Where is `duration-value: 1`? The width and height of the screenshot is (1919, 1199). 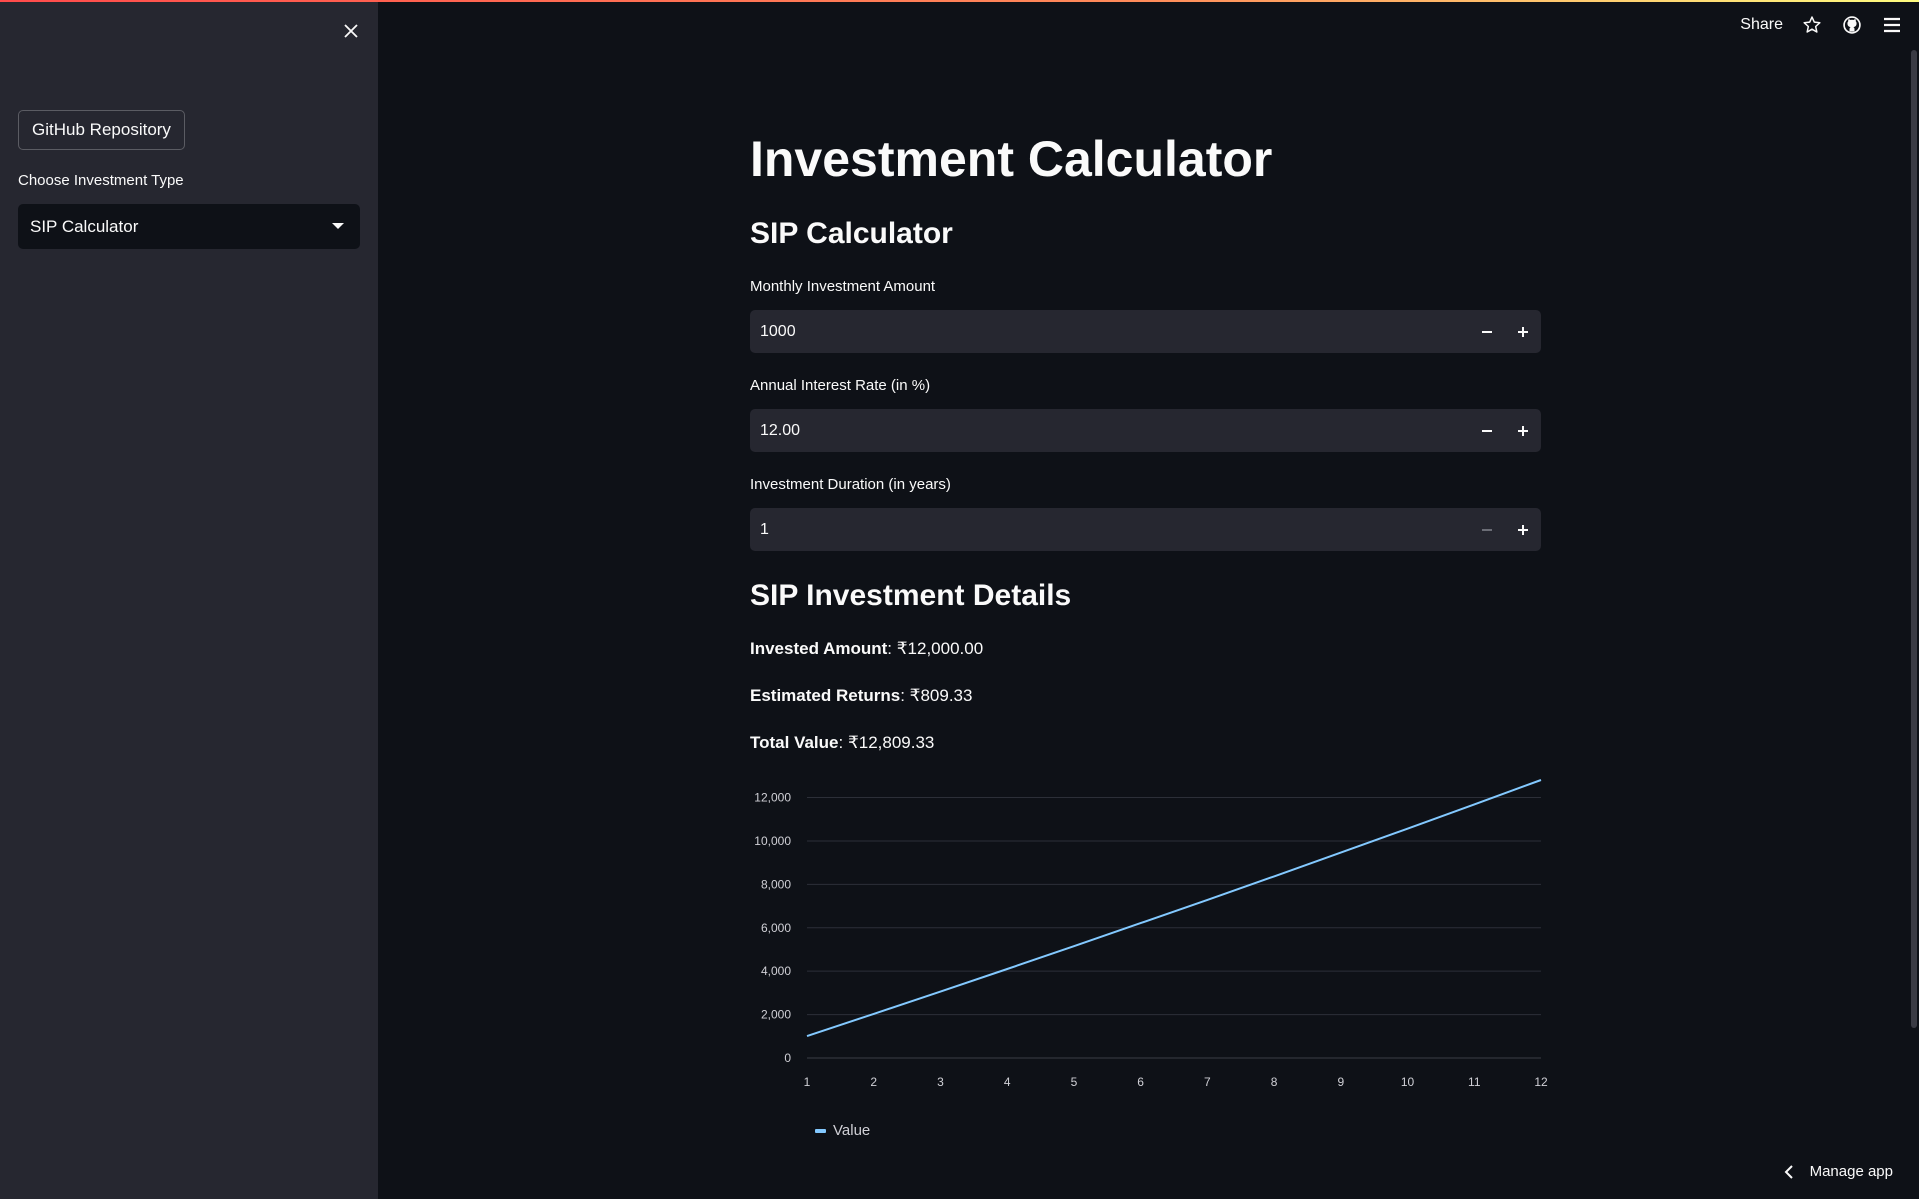 duration-value: 1 is located at coordinates (1109, 530).